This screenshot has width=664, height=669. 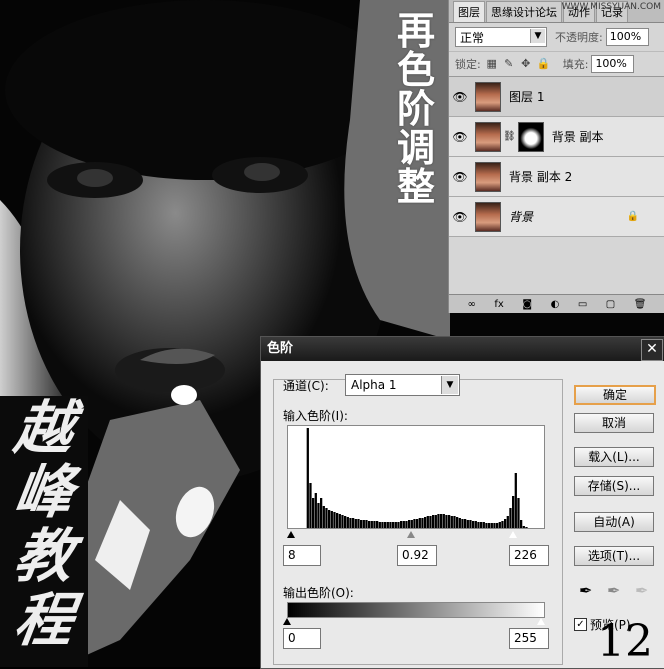 I want to click on input-white-slider, so click(x=513, y=534).